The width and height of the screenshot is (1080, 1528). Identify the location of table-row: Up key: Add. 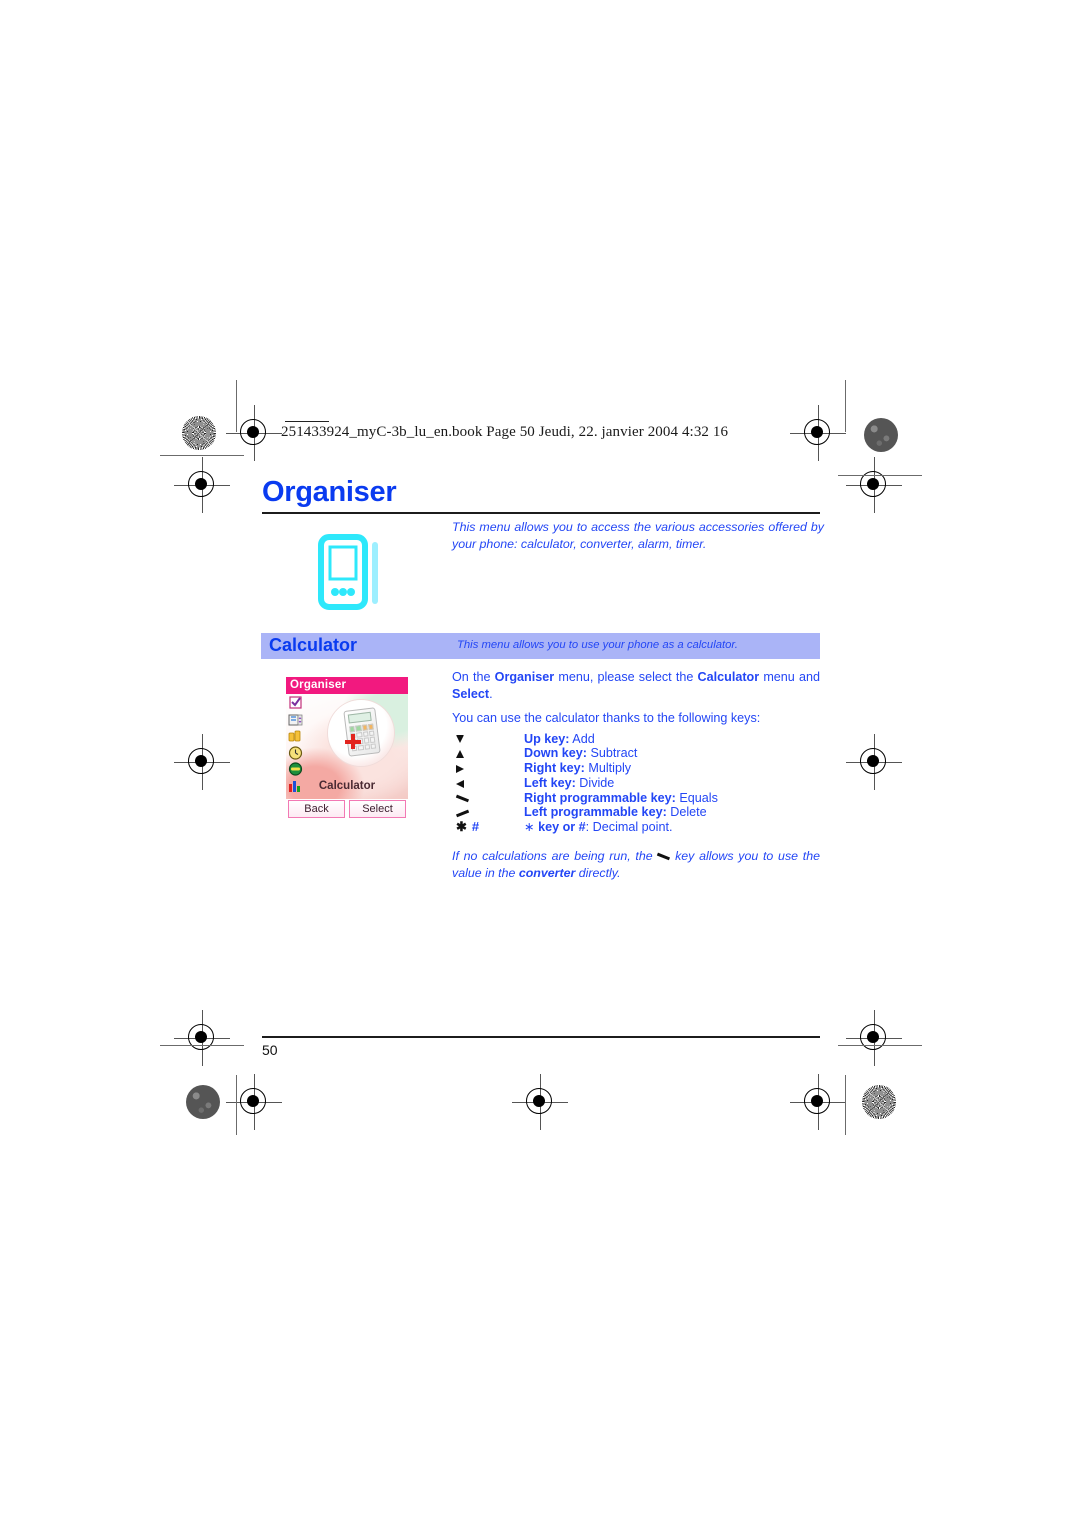
(636, 739).